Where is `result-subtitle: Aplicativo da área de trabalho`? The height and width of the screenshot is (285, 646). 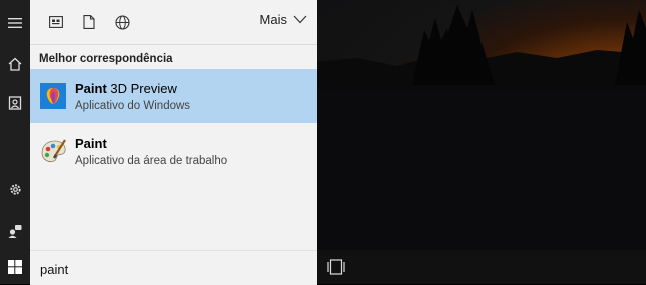 result-subtitle: Aplicativo da área de trabalho is located at coordinates (151, 161).